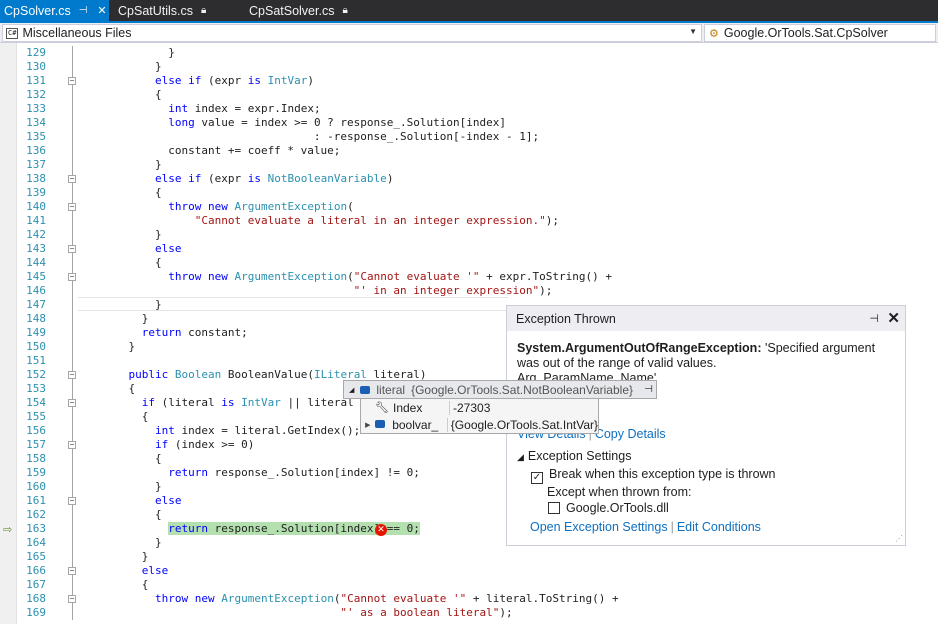  I want to click on dll-exception-row: Google.OrTools.dll, so click(608, 508).